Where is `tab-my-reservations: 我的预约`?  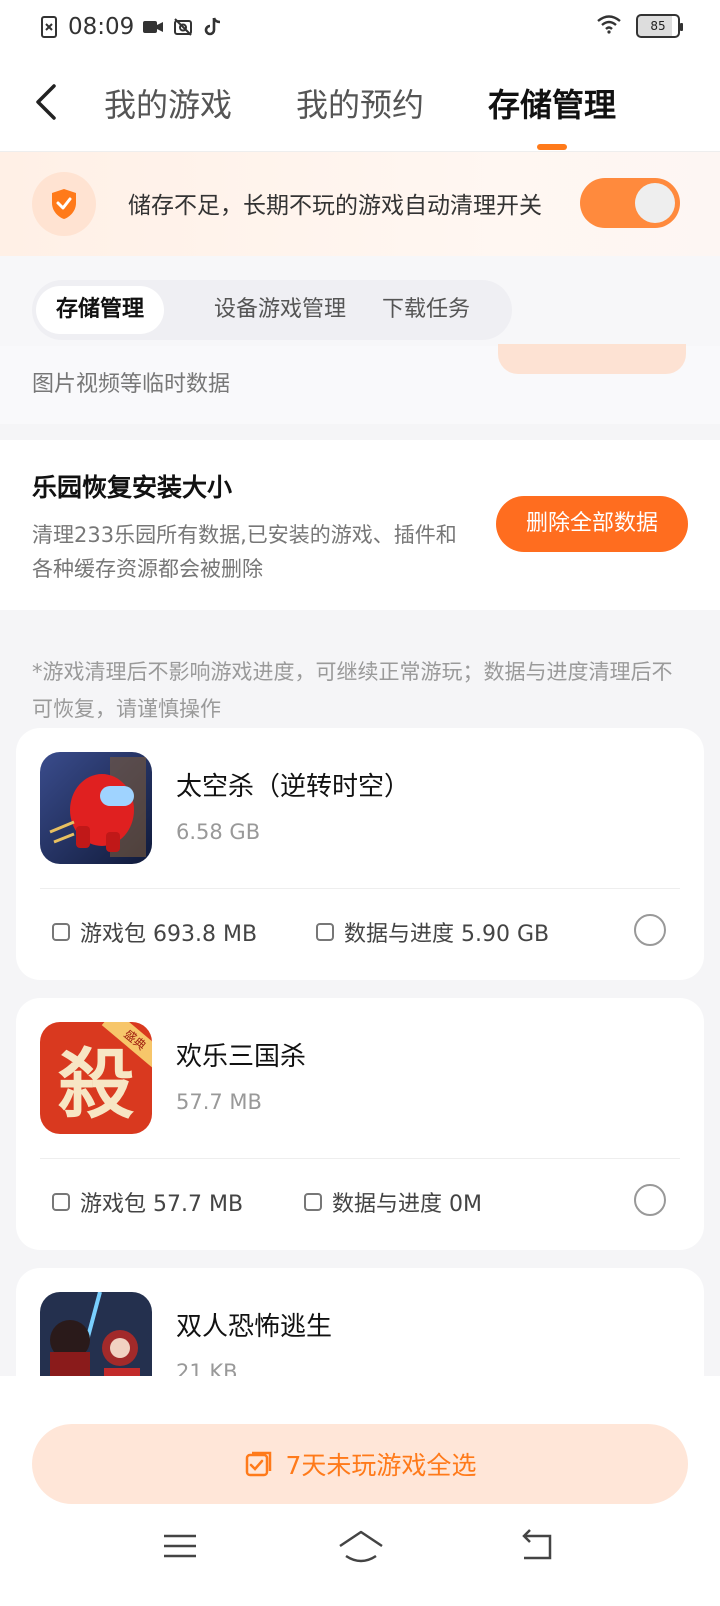
tab-my-reservations: 我的预约 is located at coordinates (360, 103).